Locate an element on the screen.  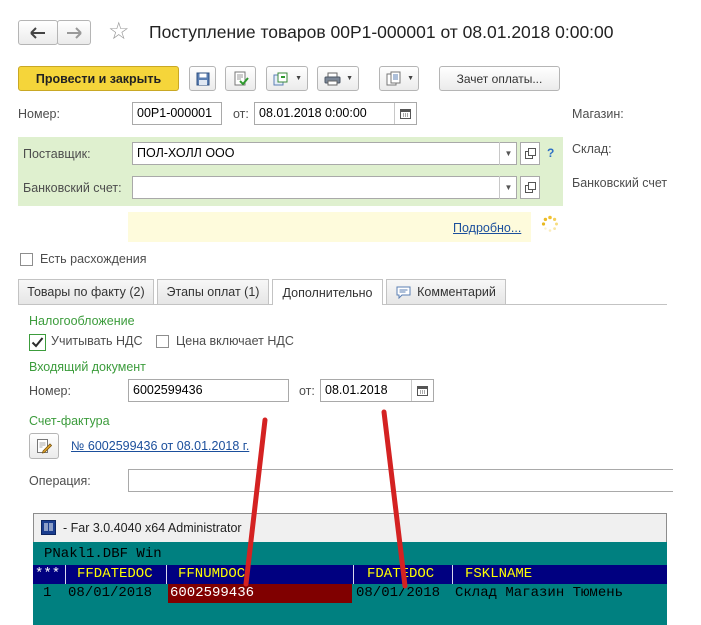
annotation-arrows is located at coordinates (325, 499).